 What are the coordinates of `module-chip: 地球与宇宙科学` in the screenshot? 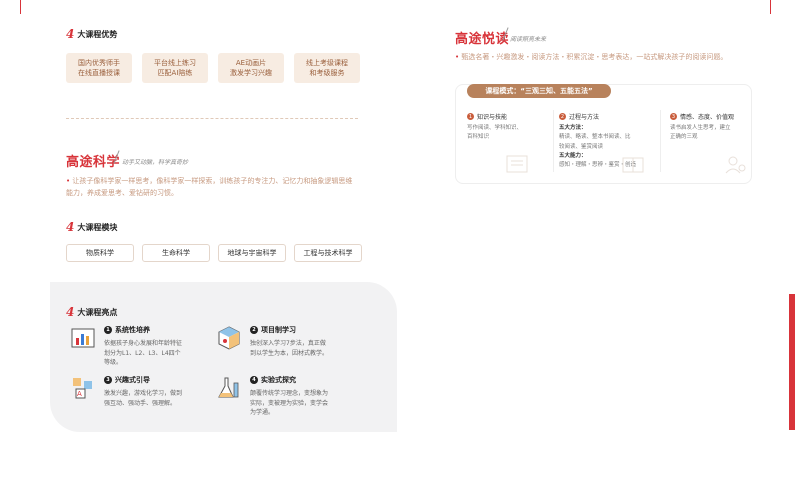 It's located at (252, 253).